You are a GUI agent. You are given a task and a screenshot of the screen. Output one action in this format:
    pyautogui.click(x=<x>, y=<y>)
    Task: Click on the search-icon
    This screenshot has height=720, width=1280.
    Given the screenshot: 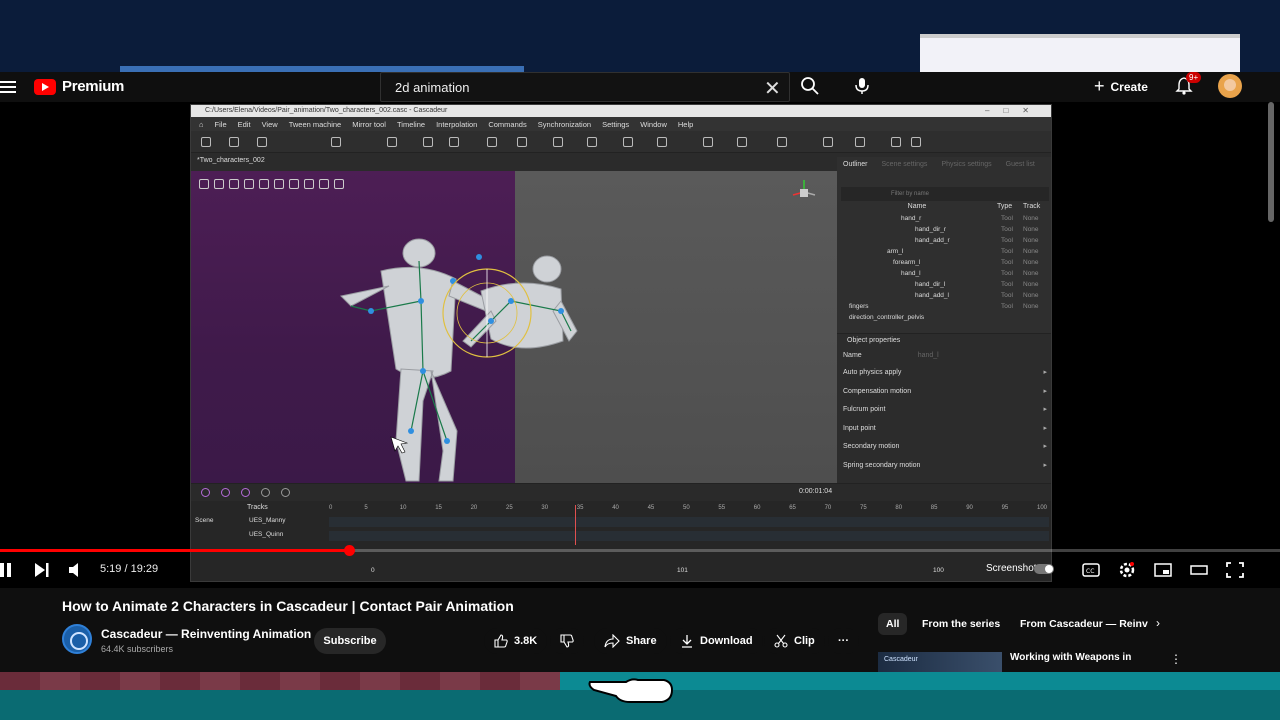 What is the action you would take?
    pyautogui.click(x=810, y=86)
    